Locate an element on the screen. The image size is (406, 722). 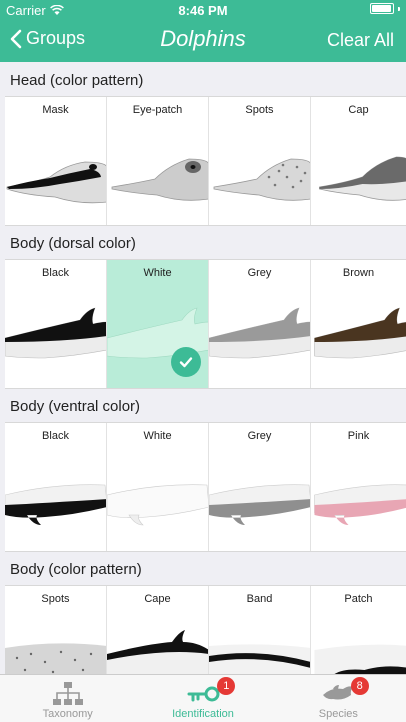
identification-badge: 1 is located at coordinates (226, 686).